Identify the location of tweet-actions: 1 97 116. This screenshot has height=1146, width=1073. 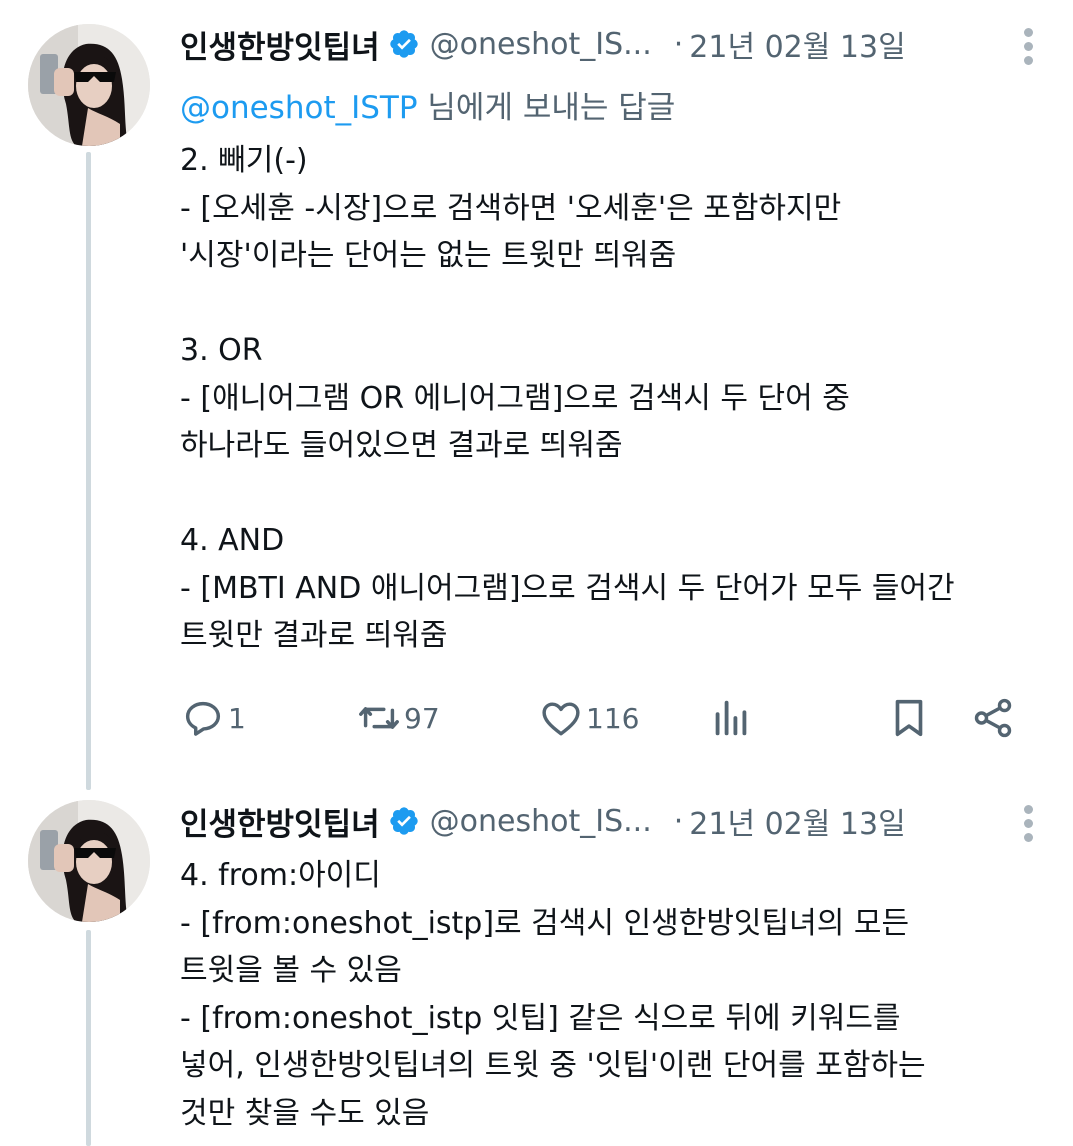
(606, 718).